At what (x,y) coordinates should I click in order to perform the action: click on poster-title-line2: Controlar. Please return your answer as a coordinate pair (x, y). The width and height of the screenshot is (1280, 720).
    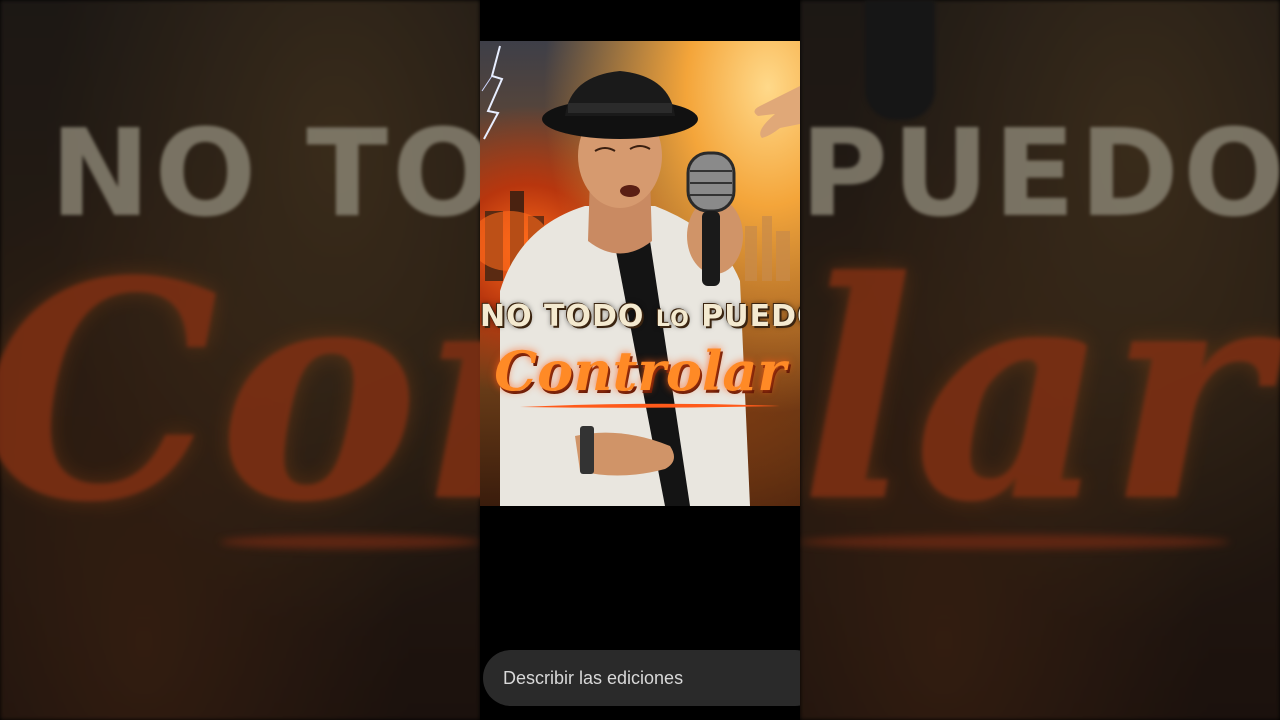
    Looking at the image, I should click on (640, 371).